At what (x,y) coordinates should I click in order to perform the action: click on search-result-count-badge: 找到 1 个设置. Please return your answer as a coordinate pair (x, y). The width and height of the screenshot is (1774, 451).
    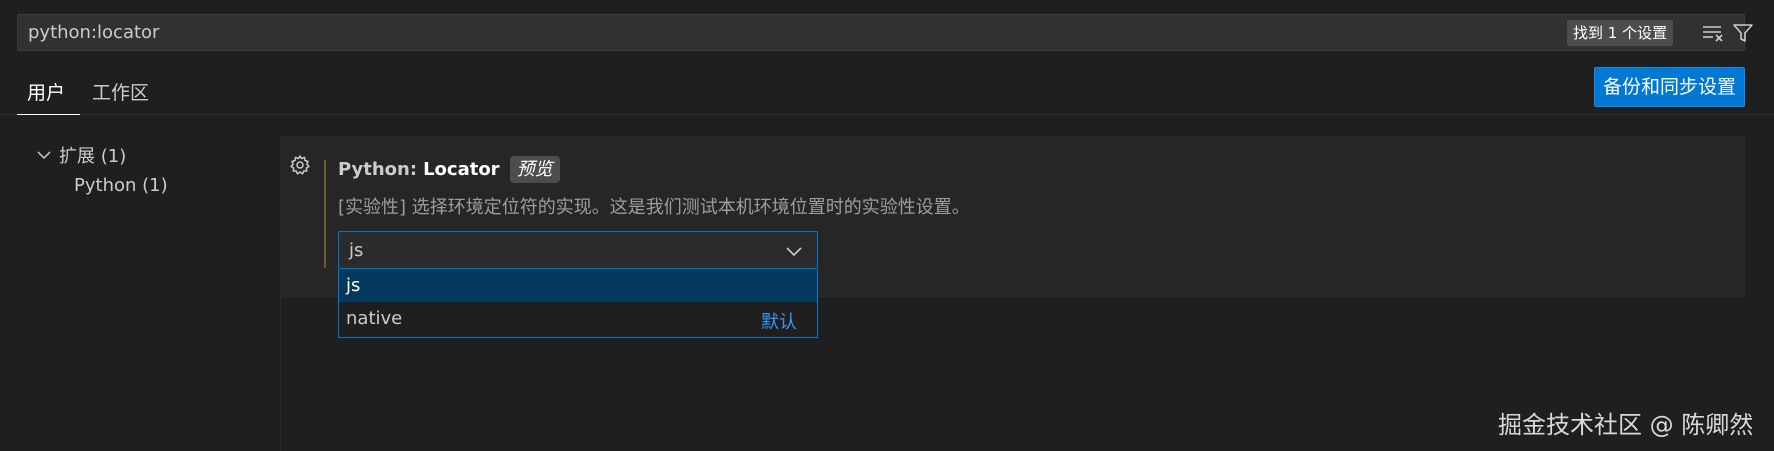
    Looking at the image, I should click on (1620, 33).